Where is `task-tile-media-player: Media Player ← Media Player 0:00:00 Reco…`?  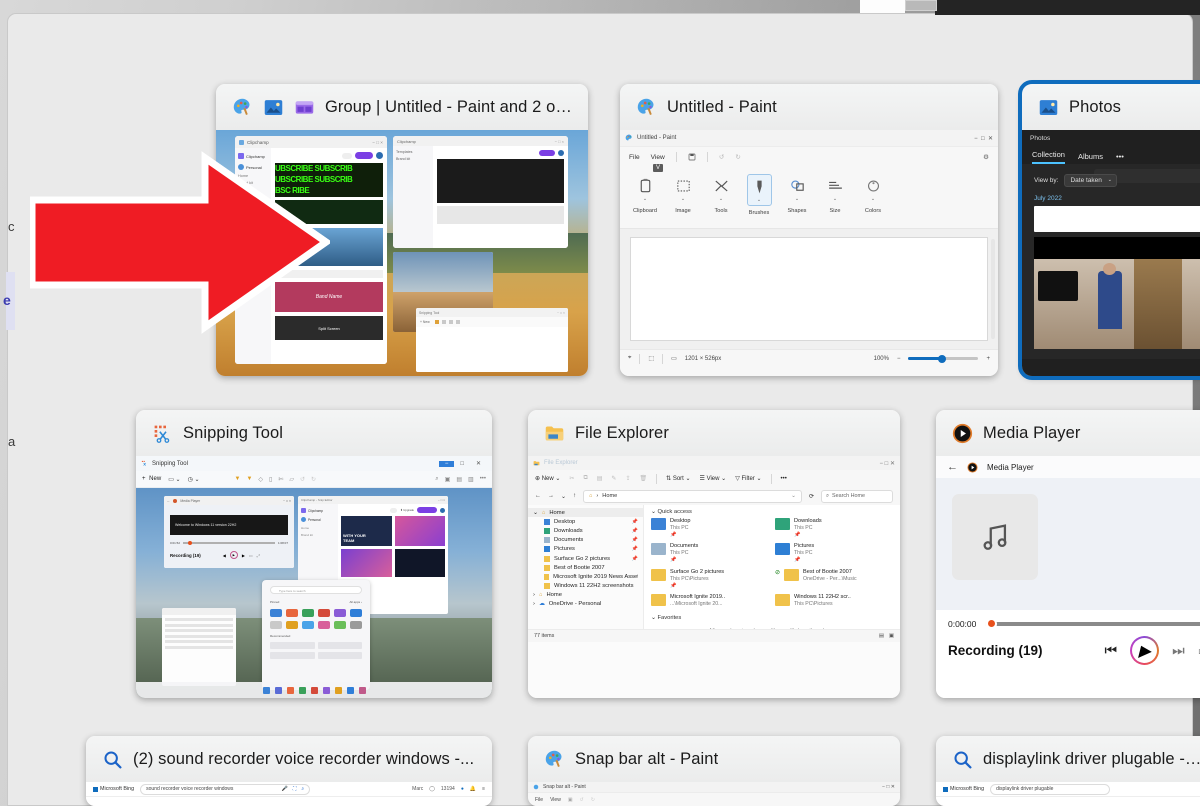 task-tile-media-player: Media Player ← Media Player 0:00:00 Reco… is located at coordinates (1068, 554).